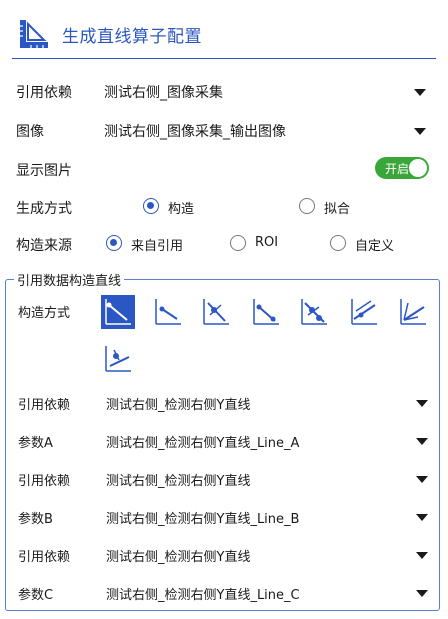 This screenshot has height=619, width=448. I want to click on offset-line-icon, so click(118, 359).